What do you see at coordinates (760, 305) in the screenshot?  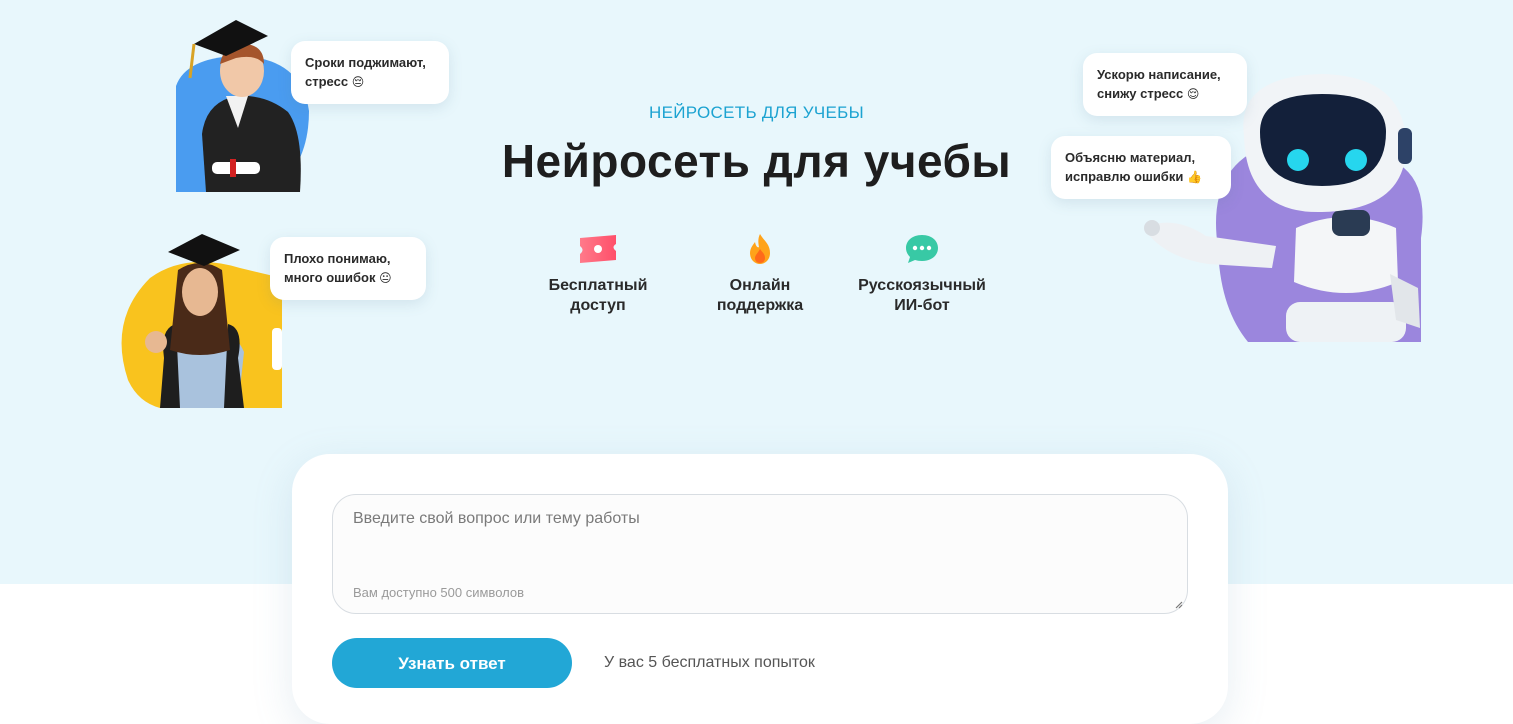 I see `feature-label: поддержка` at bounding box center [760, 305].